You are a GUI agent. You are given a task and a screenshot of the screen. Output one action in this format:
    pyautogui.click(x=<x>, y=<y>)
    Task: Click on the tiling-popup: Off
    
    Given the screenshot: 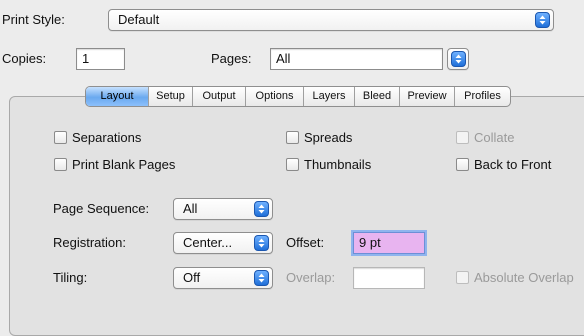 What is the action you would take?
    pyautogui.click(x=223, y=278)
    